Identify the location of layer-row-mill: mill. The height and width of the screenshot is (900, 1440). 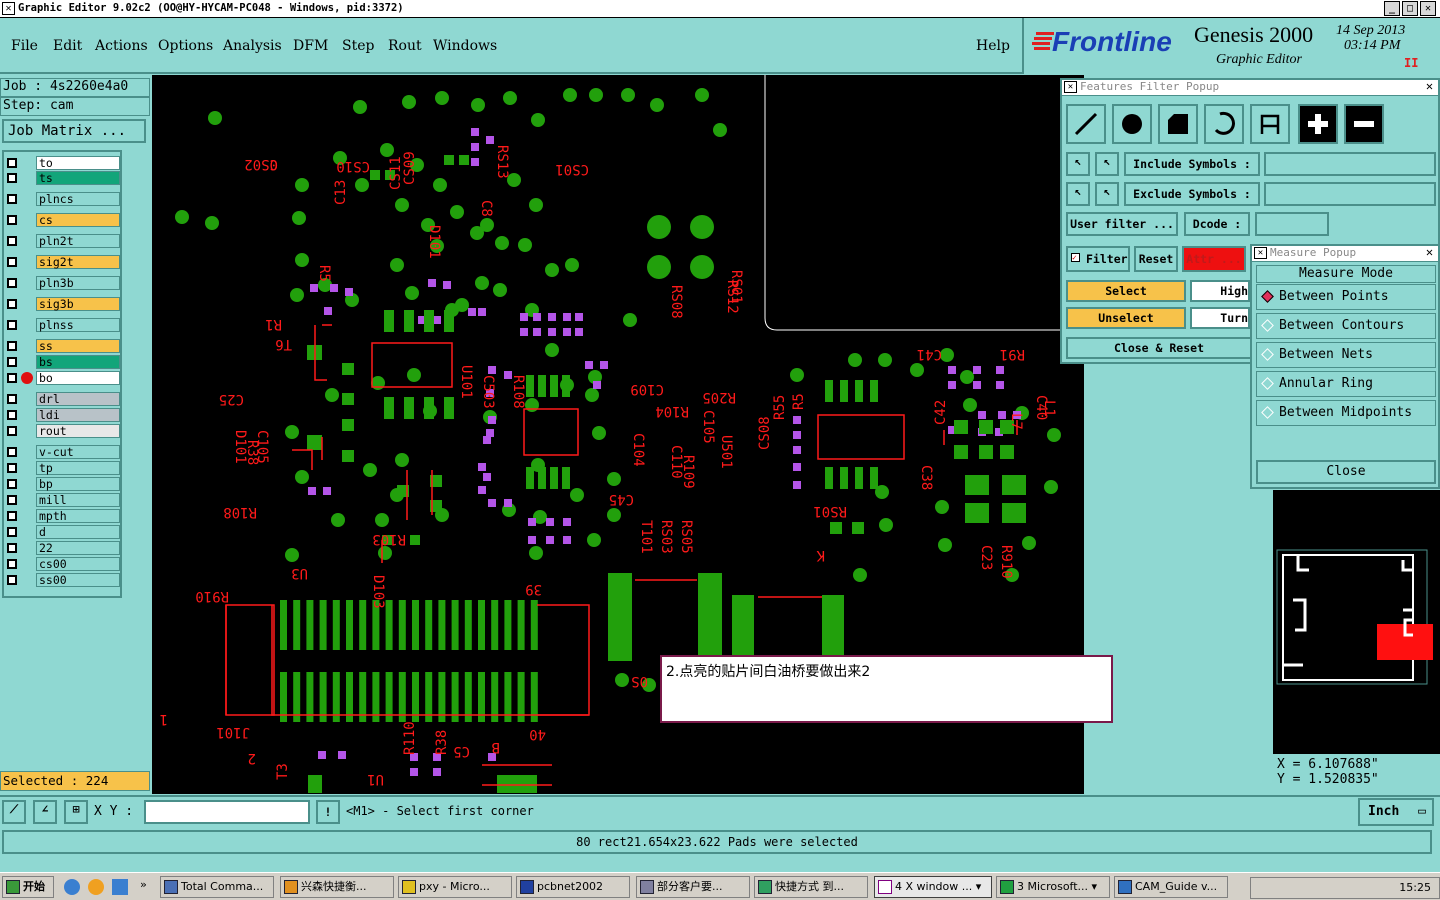
(62, 500).